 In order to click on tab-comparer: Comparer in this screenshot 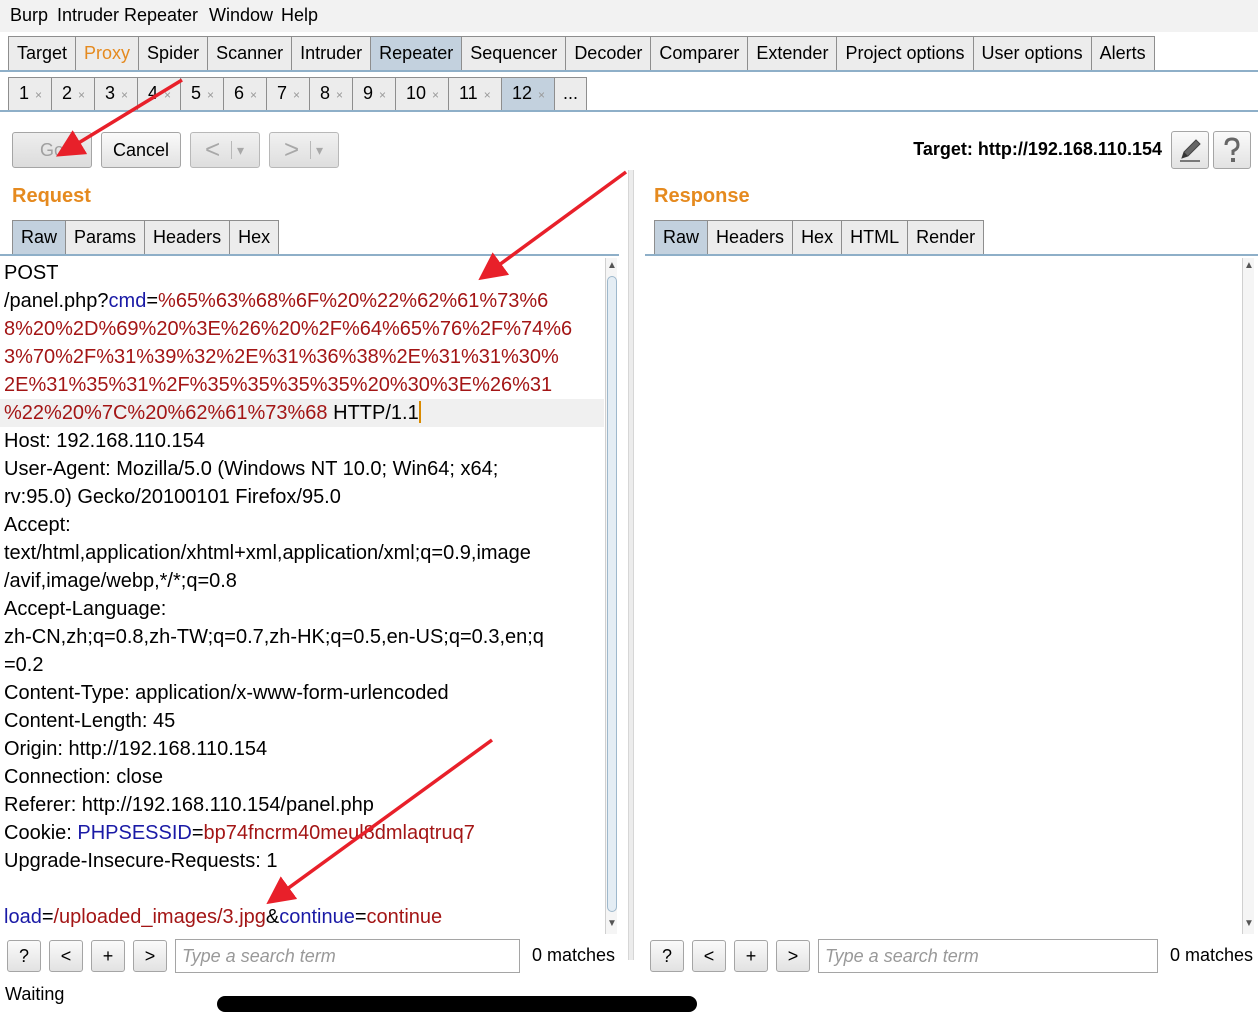, I will do `click(699, 53)`.